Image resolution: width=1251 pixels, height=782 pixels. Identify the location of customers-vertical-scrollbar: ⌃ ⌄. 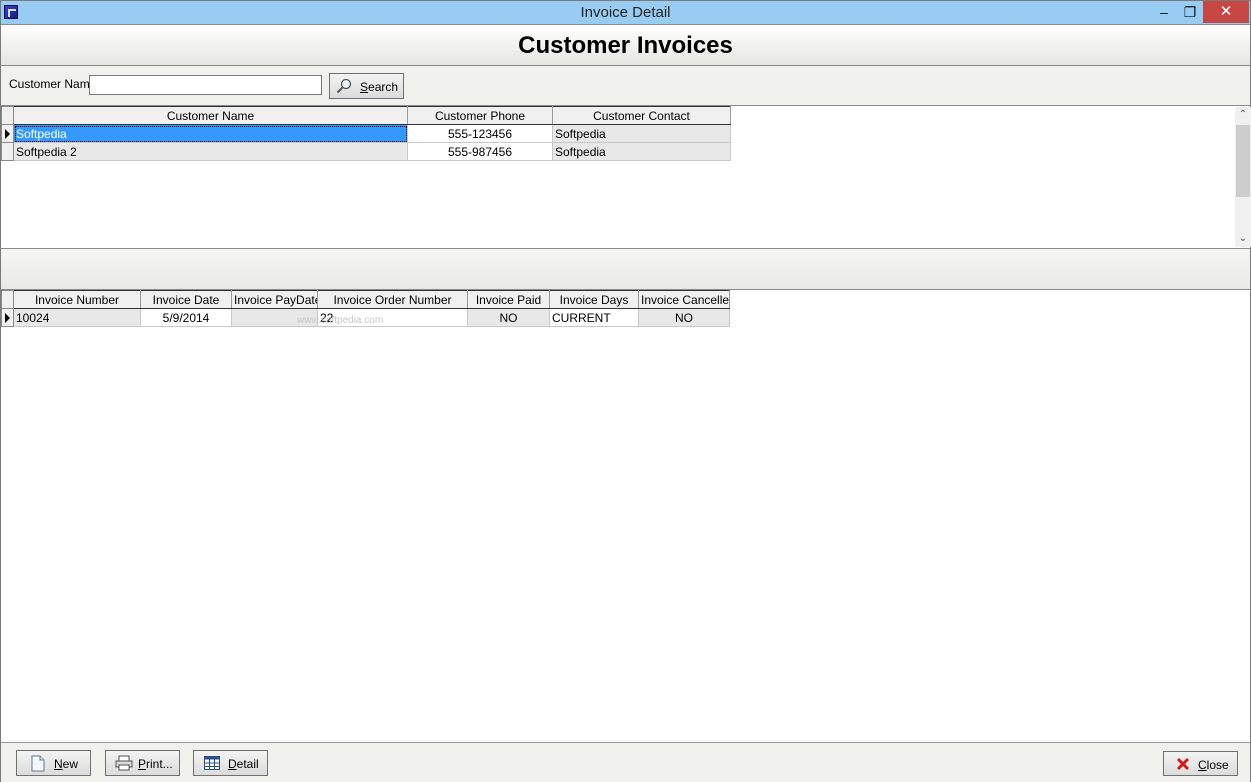
(1243, 177).